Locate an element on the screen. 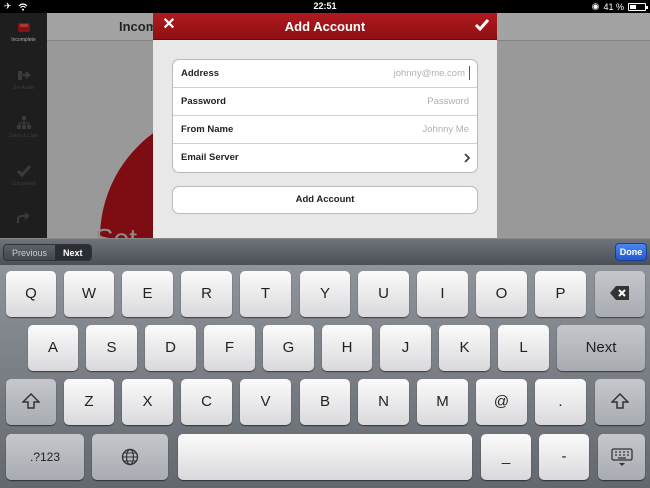  from-name-placeholder: Johnny Me is located at coordinates (445, 129).